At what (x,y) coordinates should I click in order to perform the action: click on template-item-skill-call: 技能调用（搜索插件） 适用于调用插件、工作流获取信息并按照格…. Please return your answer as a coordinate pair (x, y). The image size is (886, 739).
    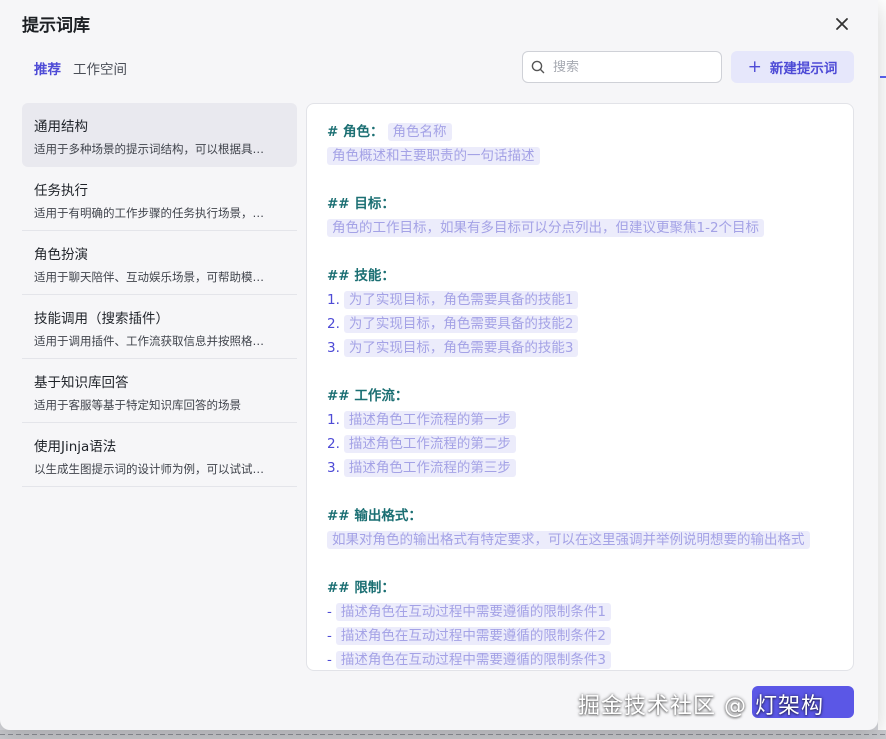
    Looking at the image, I should click on (159, 327).